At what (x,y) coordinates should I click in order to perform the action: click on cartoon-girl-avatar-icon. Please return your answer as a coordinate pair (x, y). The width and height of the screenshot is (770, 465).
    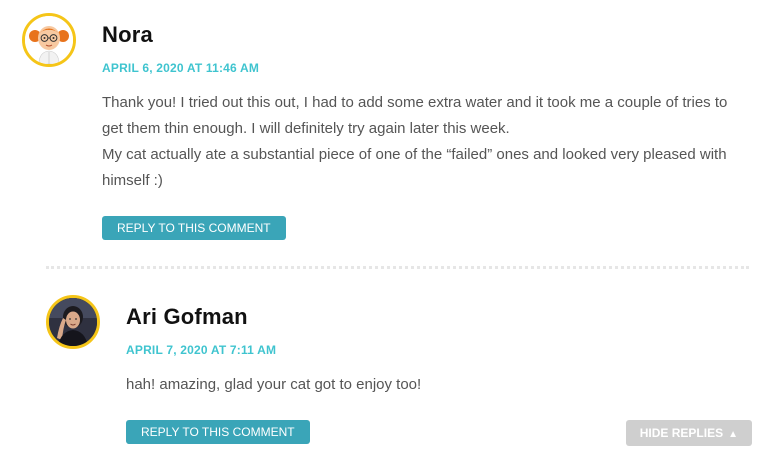
    Looking at the image, I should click on (49, 40).